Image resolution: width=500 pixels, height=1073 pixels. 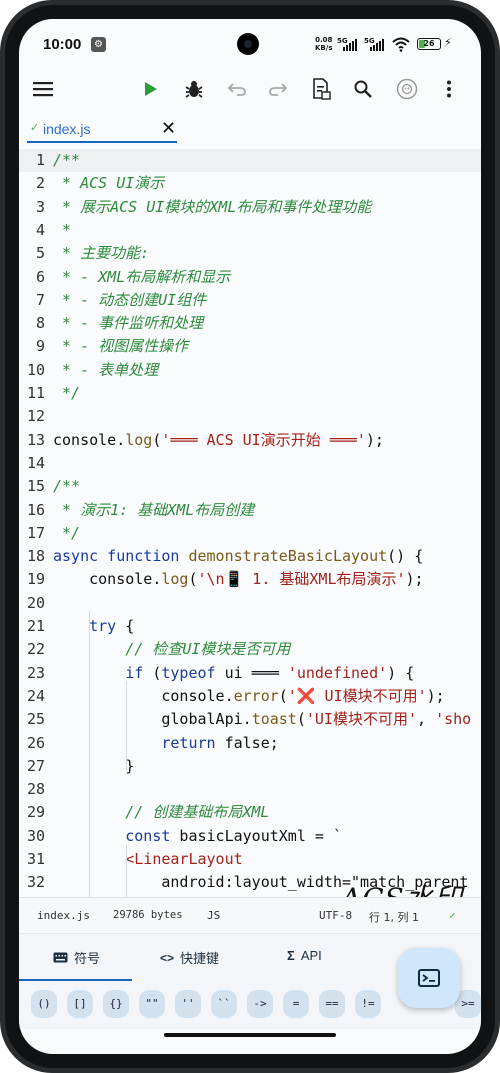 I want to click on code-token: async function, so click(x=121, y=556).